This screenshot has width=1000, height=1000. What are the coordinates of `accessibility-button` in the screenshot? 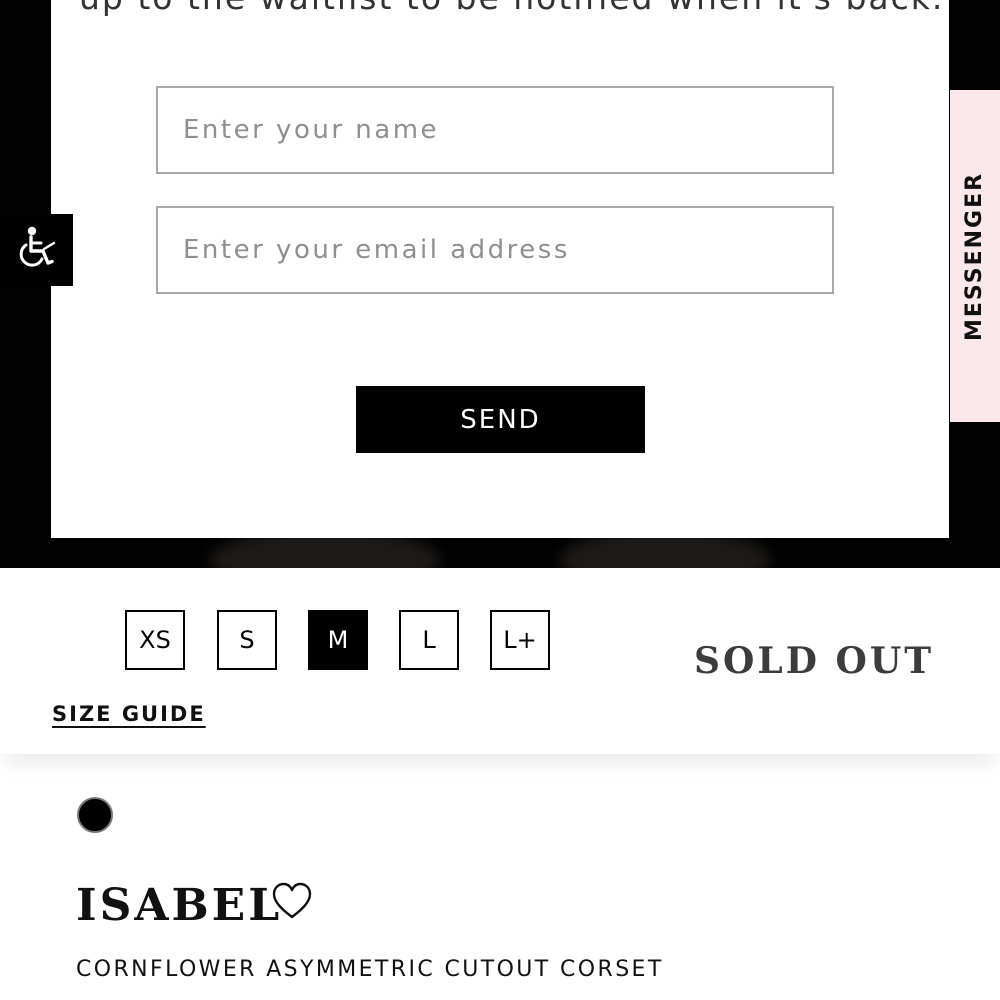 It's located at (36, 250).